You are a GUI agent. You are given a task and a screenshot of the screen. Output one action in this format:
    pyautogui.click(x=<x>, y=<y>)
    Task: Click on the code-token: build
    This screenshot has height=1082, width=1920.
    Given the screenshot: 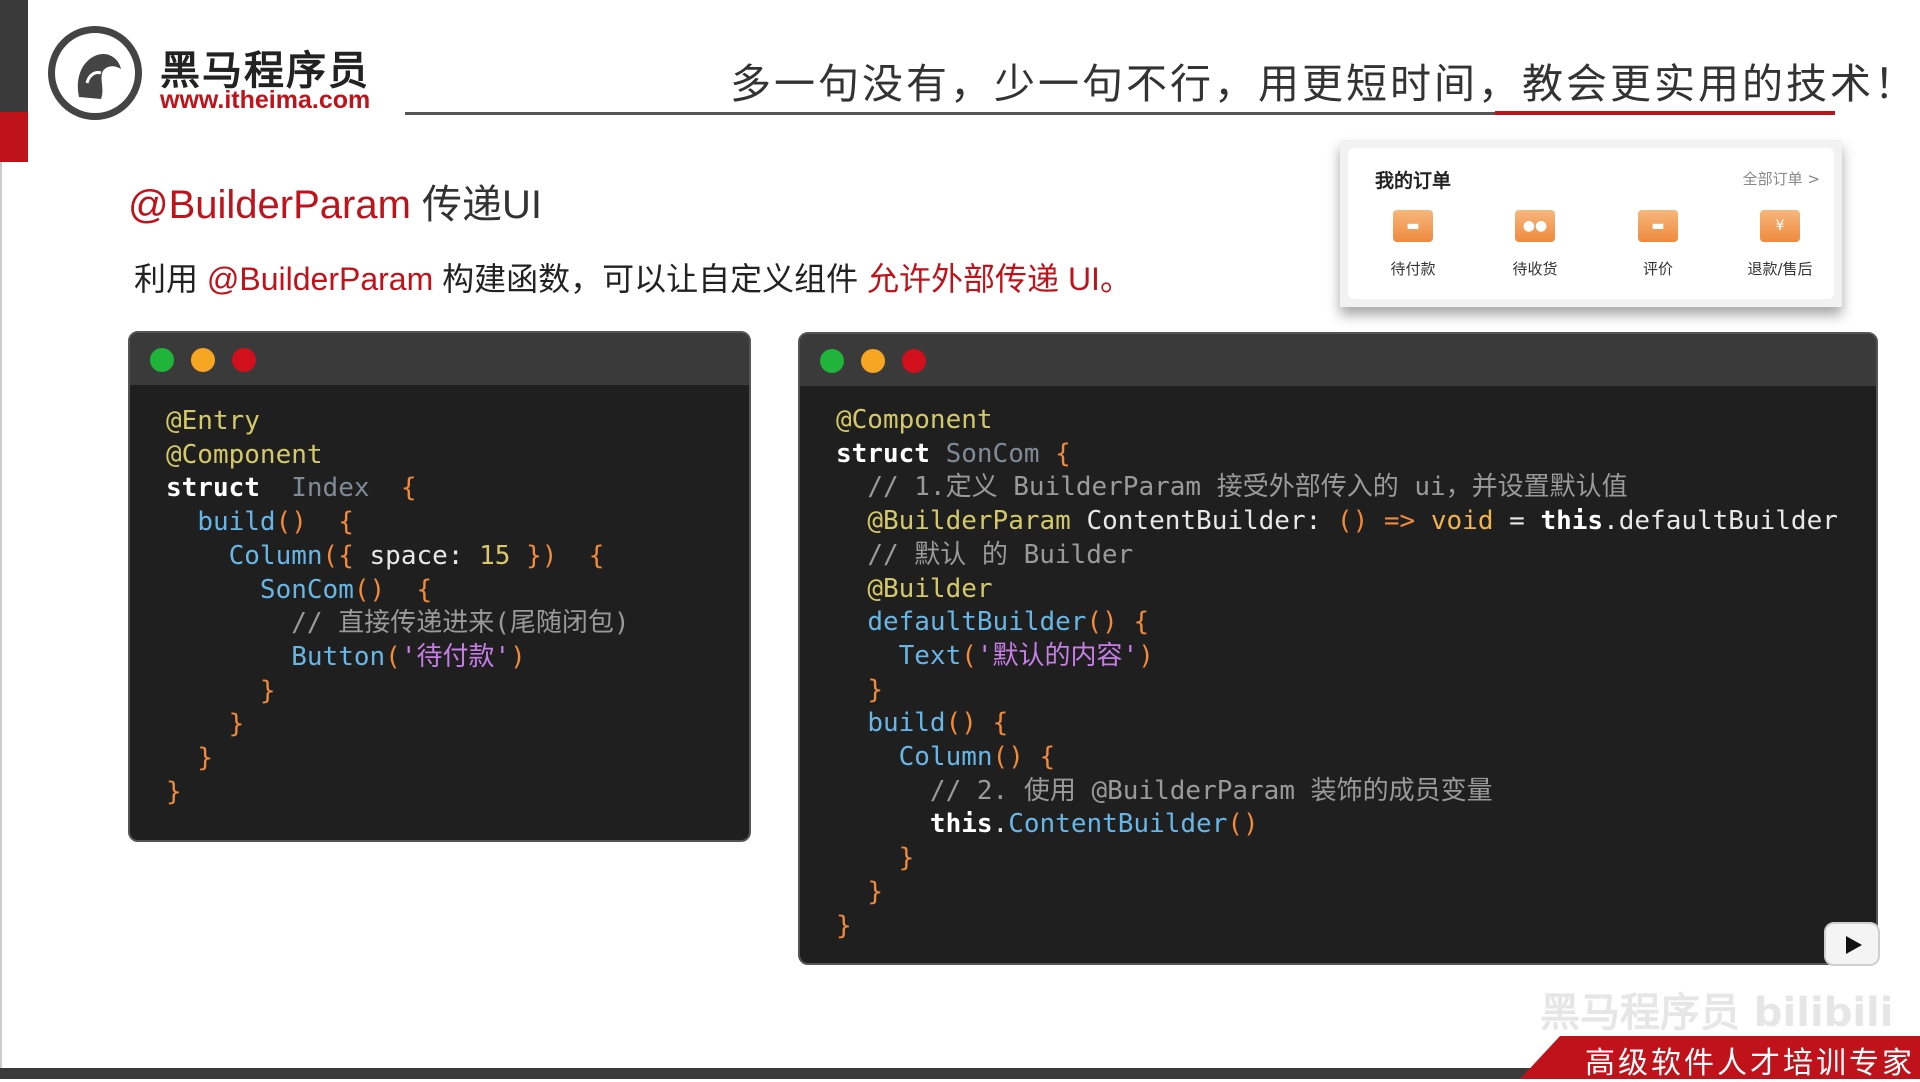 What is the action you would take?
    pyautogui.click(x=906, y=723)
    